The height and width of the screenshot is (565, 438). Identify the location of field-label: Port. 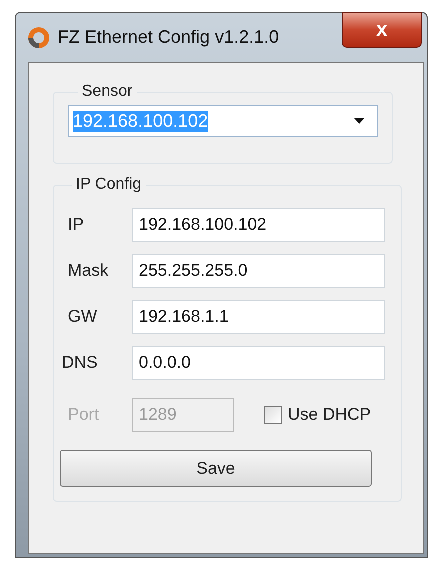
(83, 415).